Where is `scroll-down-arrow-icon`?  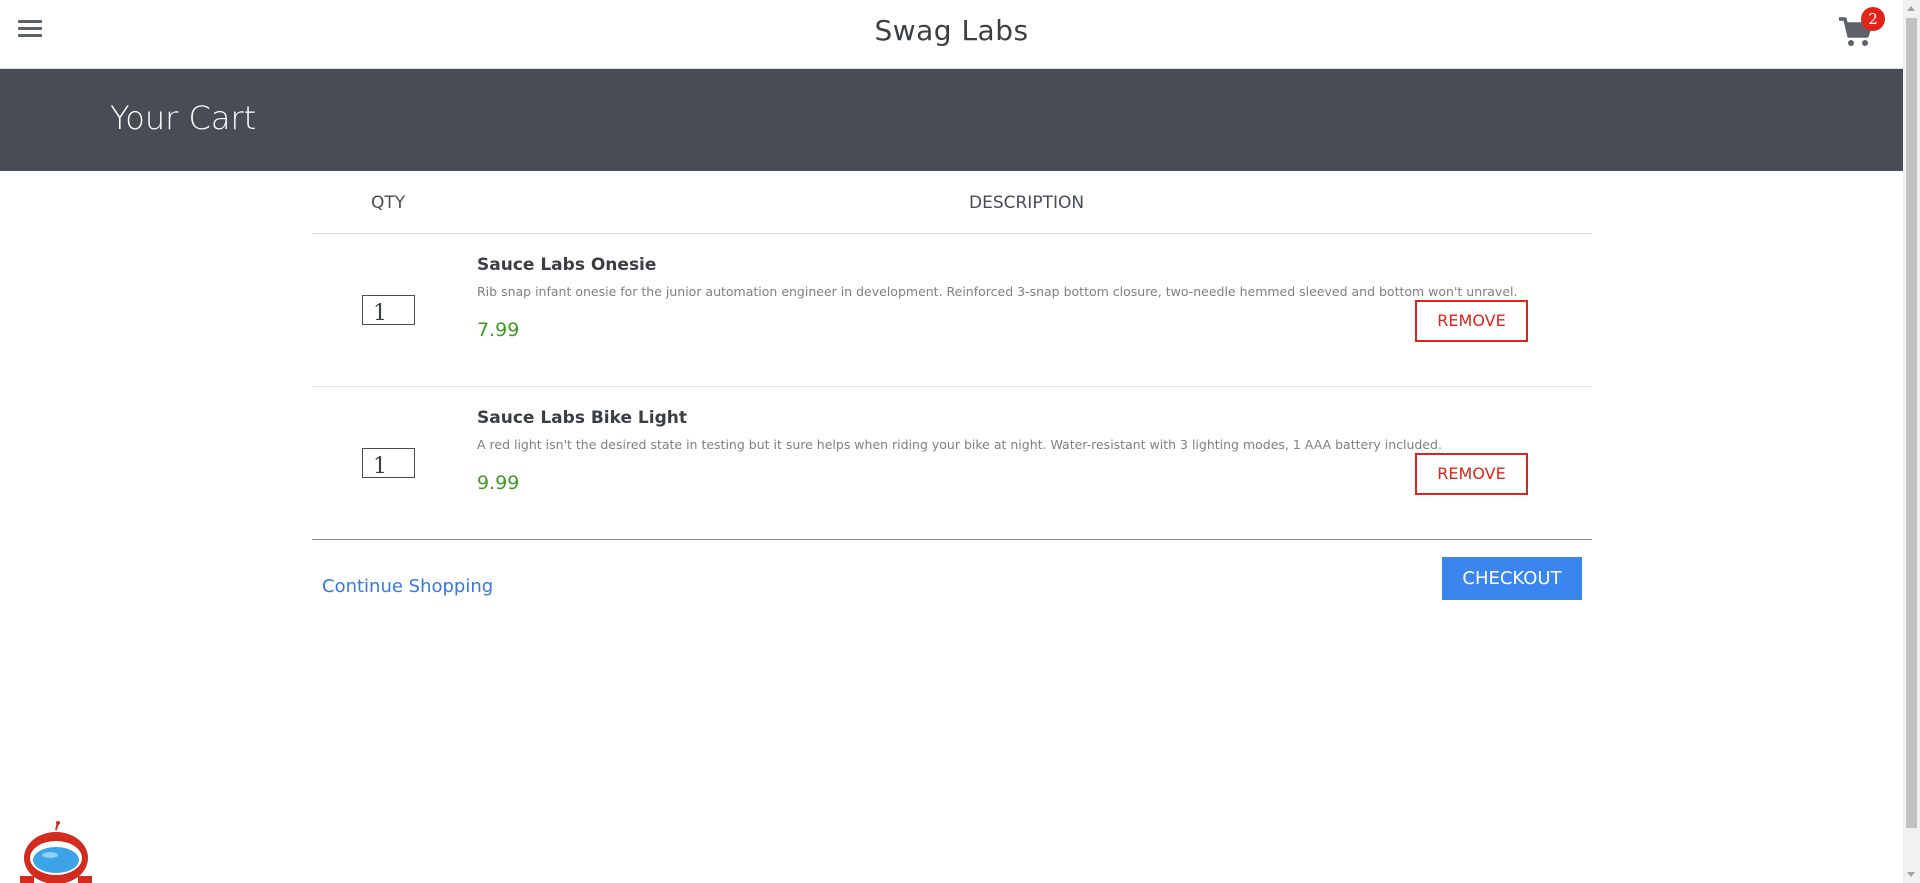 scroll-down-arrow-icon is located at coordinates (1911, 874).